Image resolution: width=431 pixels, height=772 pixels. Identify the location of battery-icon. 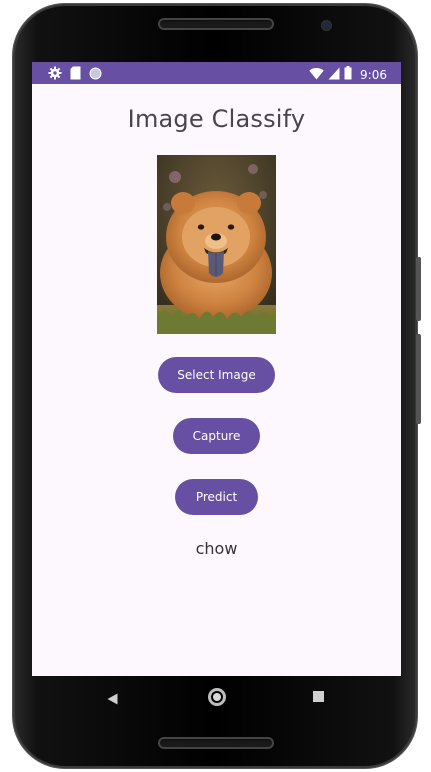
(348, 74).